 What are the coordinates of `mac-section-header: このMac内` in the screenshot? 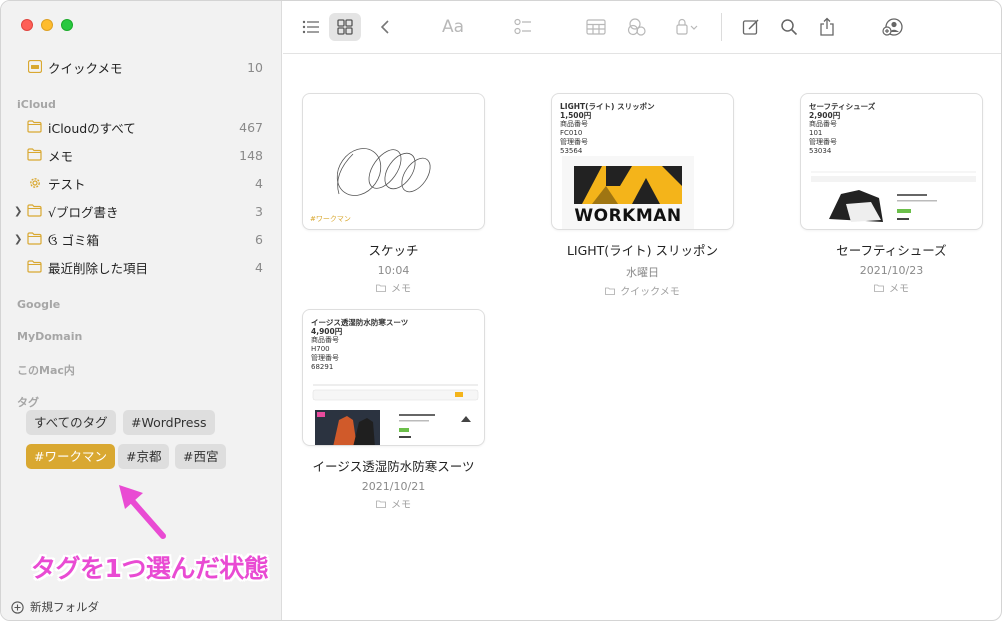 It's located at (46, 370).